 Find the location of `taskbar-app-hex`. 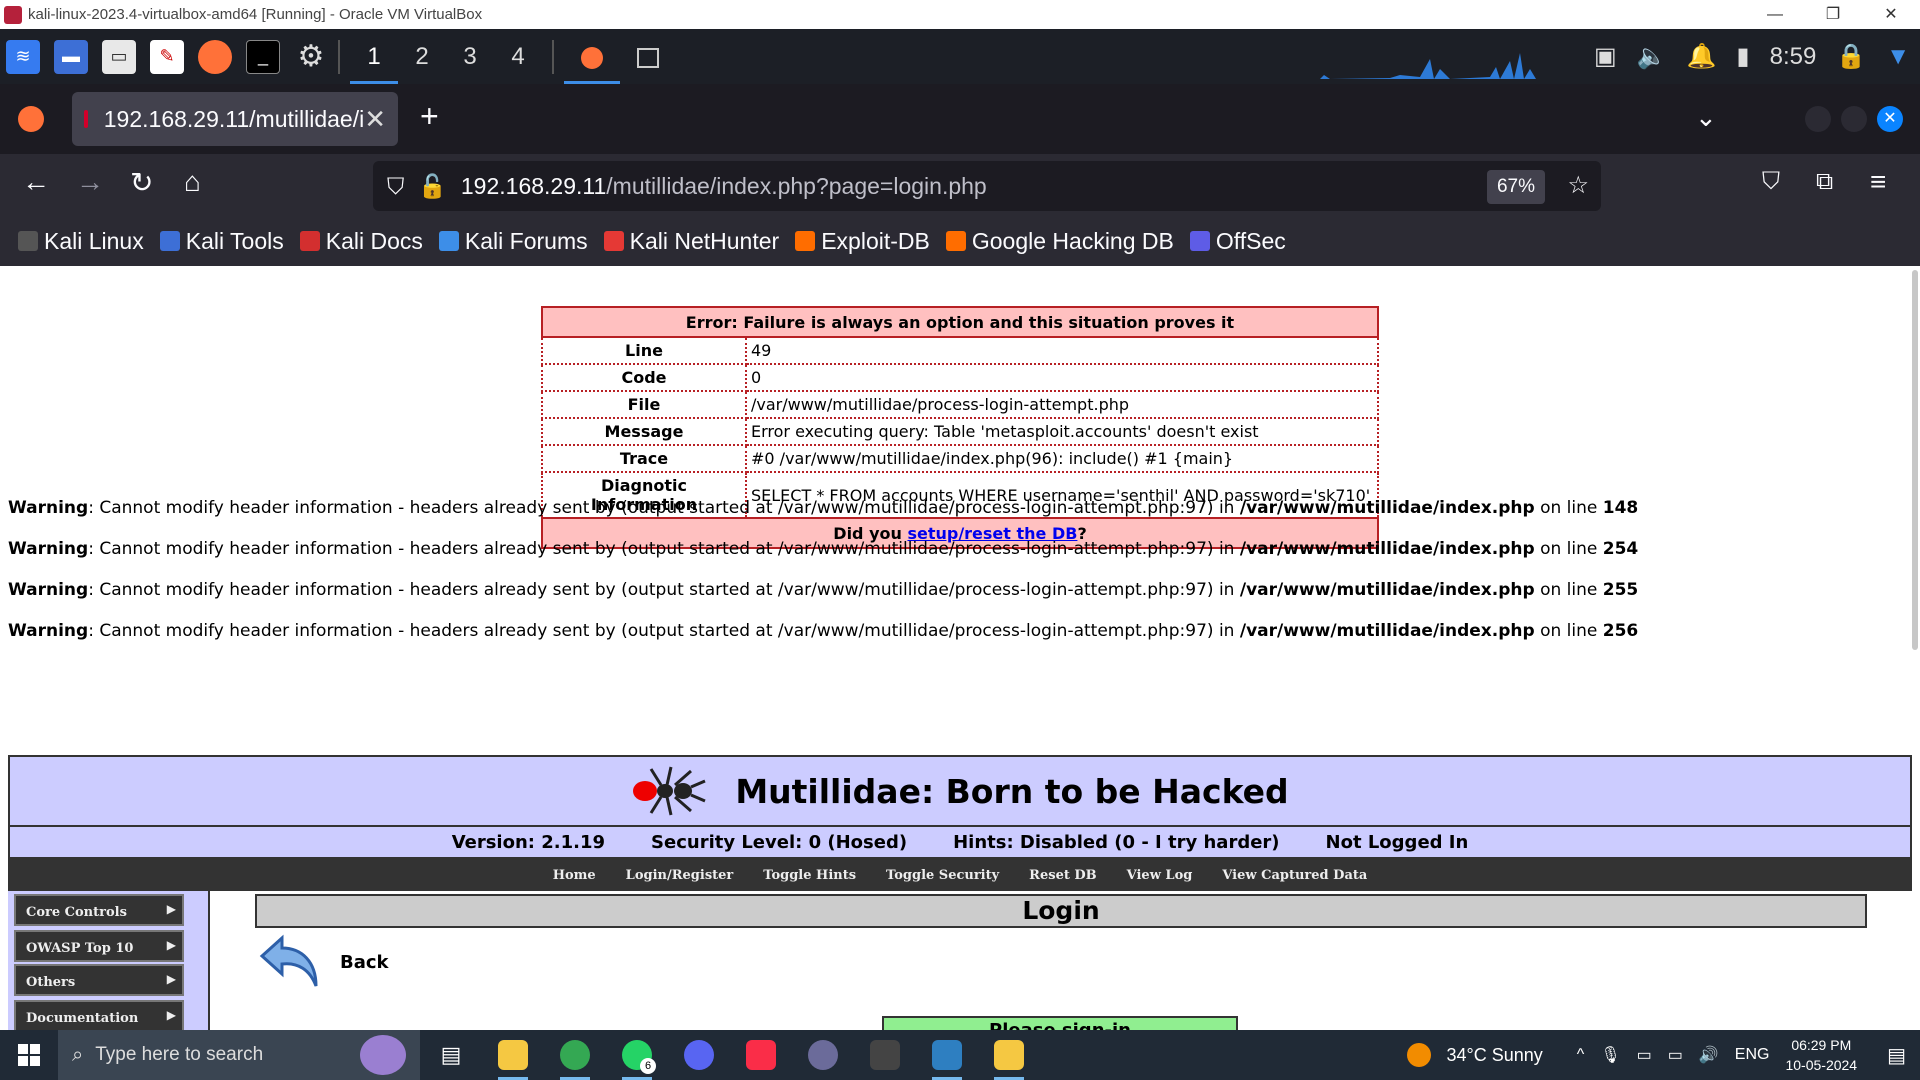

taskbar-app-hex is located at coordinates (885, 1055).